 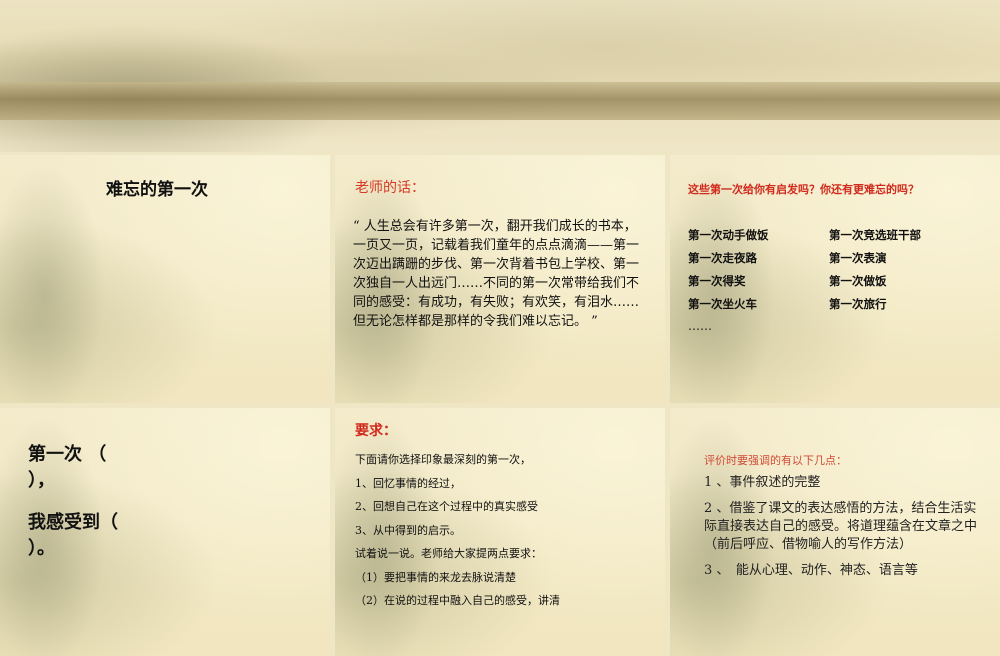 What do you see at coordinates (875, 235) in the screenshot?
I see `example-item: 第一次竞选班干部` at bounding box center [875, 235].